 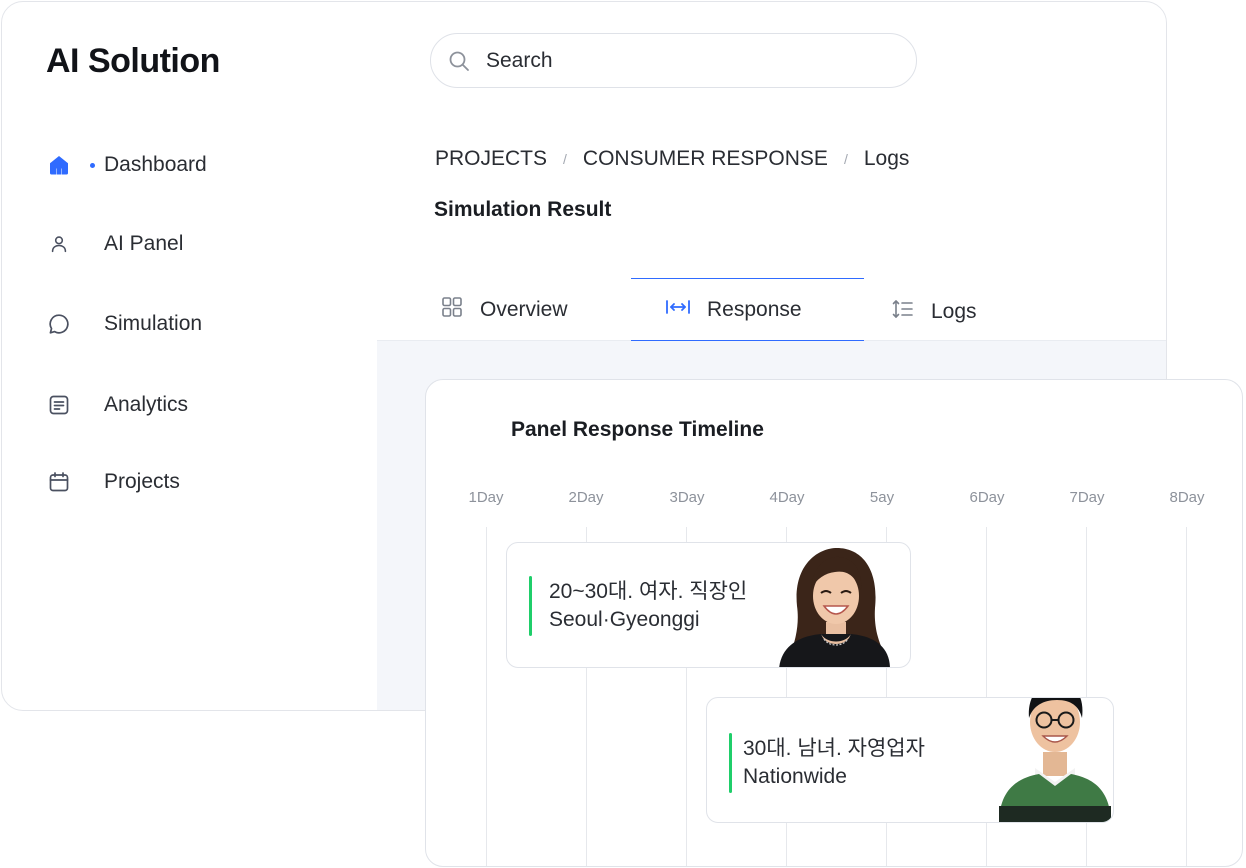 What do you see at coordinates (787, 497) in the screenshot?
I see `day-label: 4Day` at bounding box center [787, 497].